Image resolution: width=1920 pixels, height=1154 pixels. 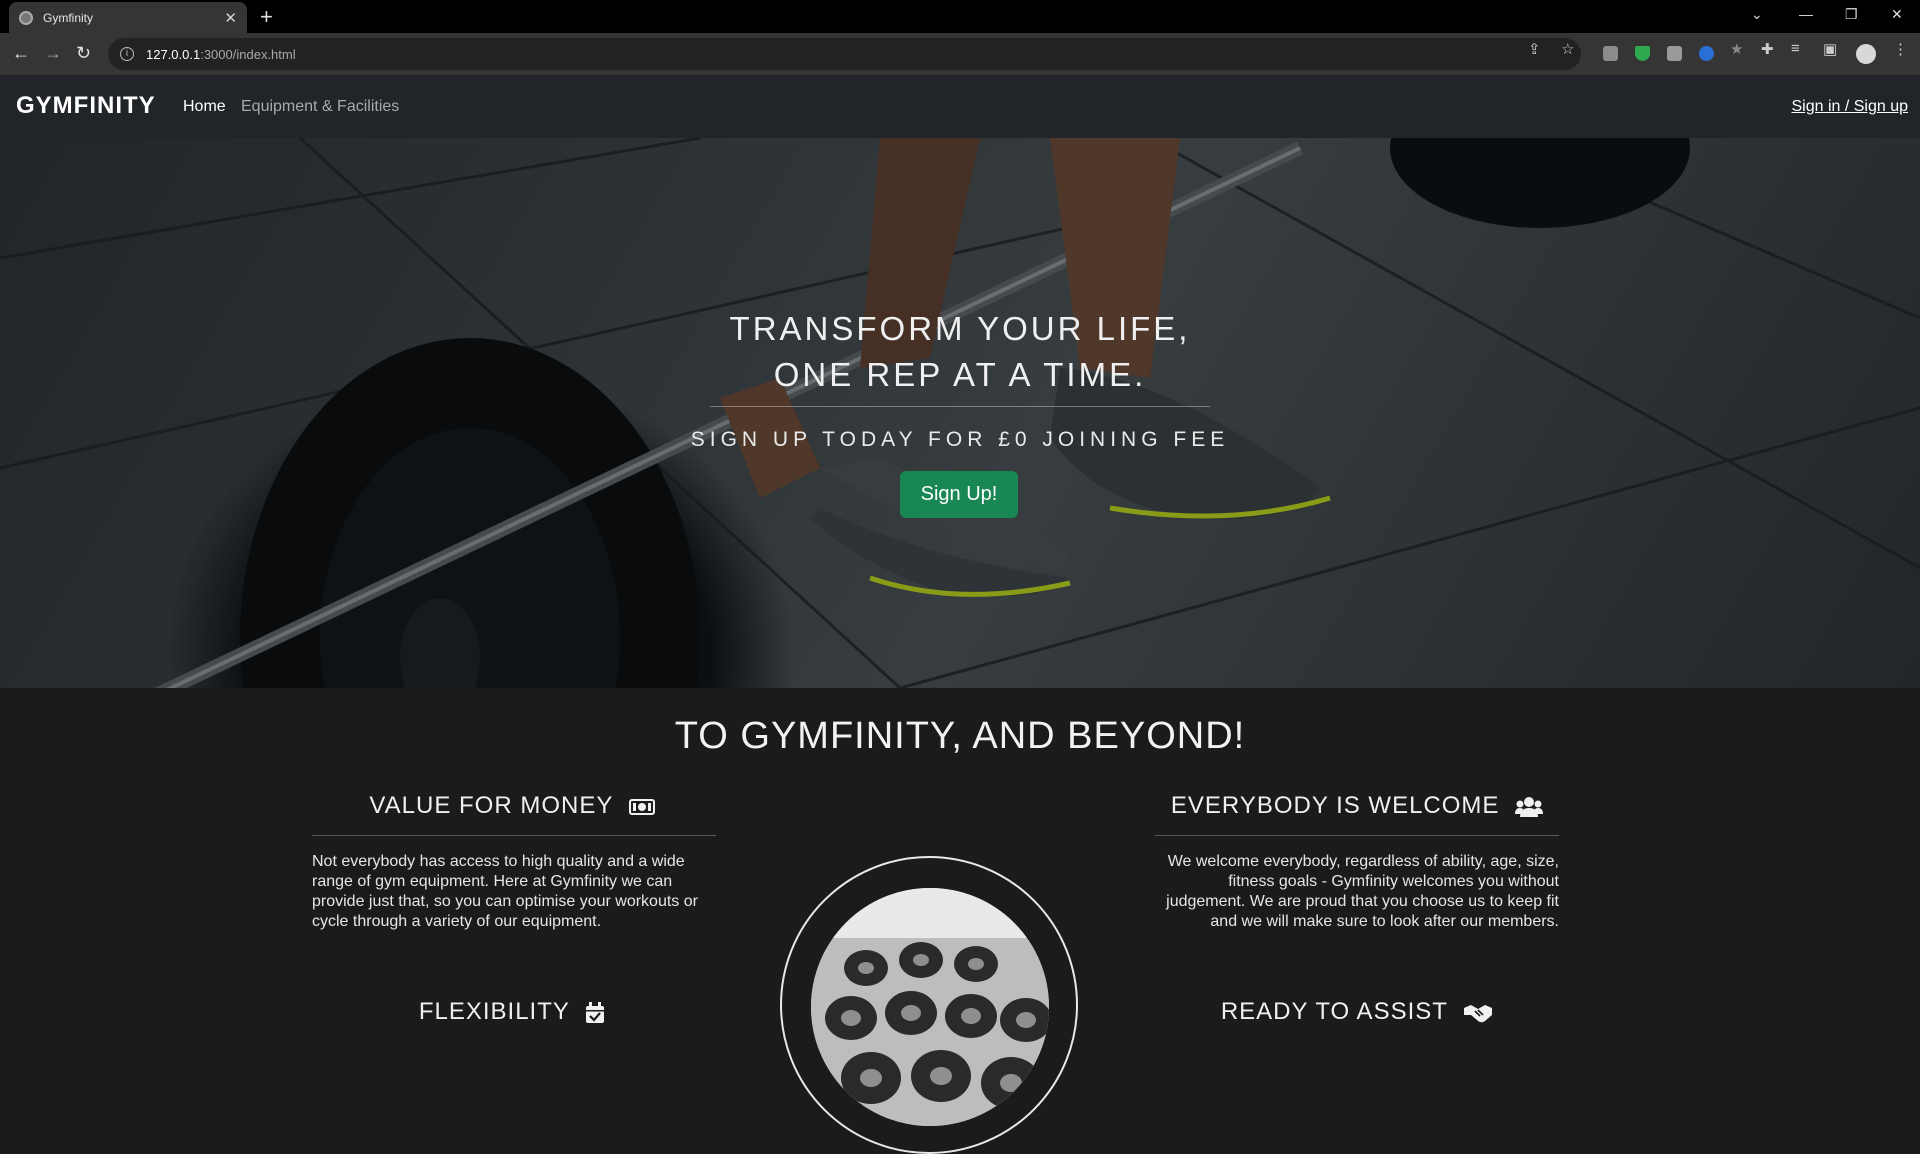 What do you see at coordinates (1757, 14) in the screenshot?
I see `tab-search-icon: ⌄` at bounding box center [1757, 14].